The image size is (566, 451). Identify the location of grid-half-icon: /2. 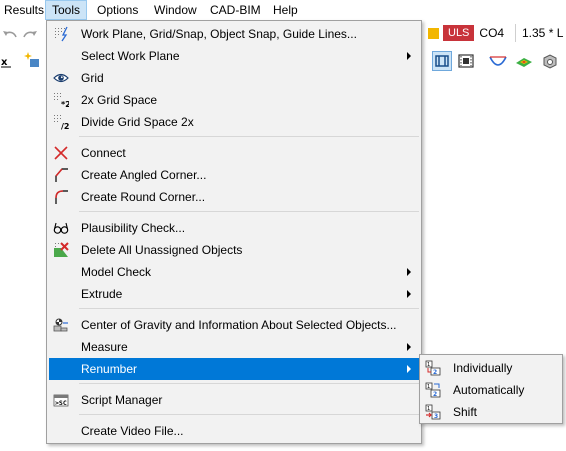
(61, 122).